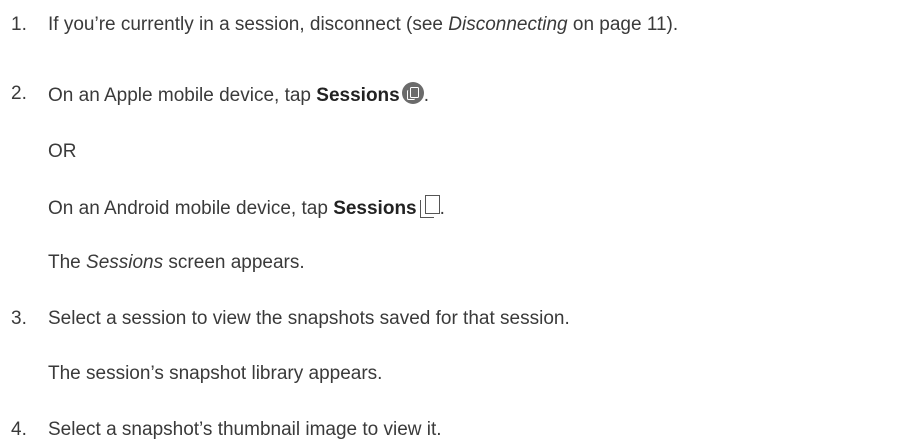 The image size is (909, 443). What do you see at coordinates (623, 24) in the screenshot?
I see `step-1-post: on page 11).` at bounding box center [623, 24].